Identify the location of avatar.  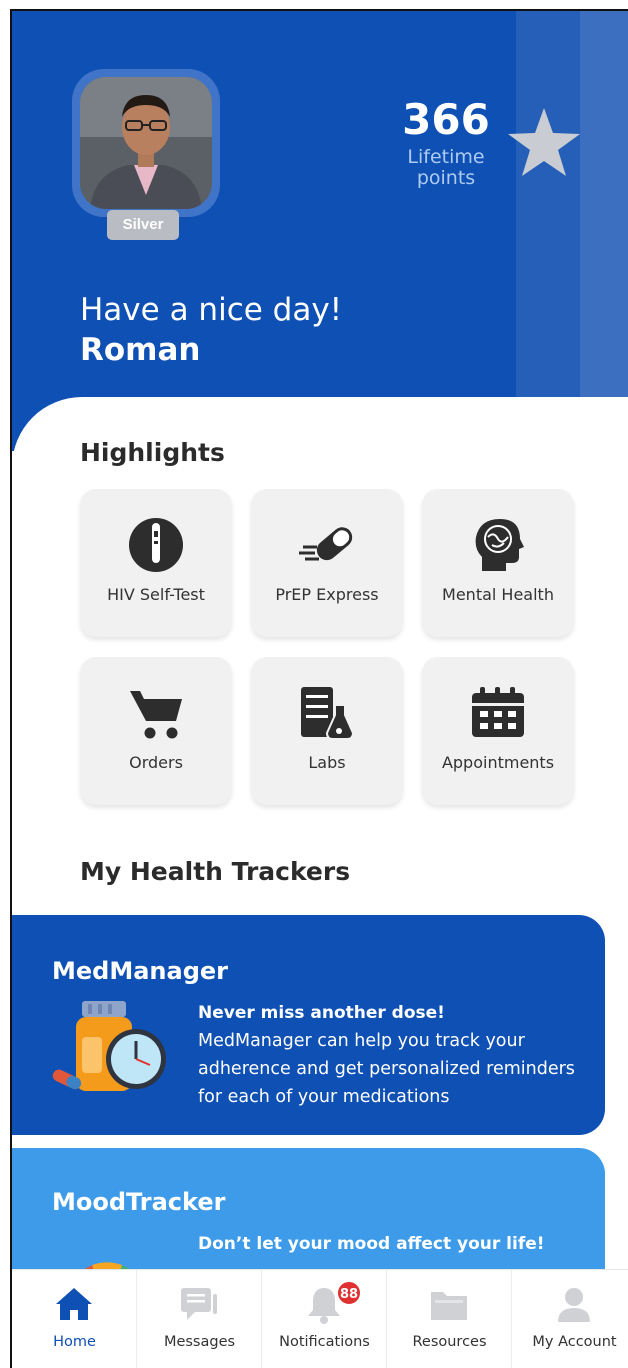
(146, 143).